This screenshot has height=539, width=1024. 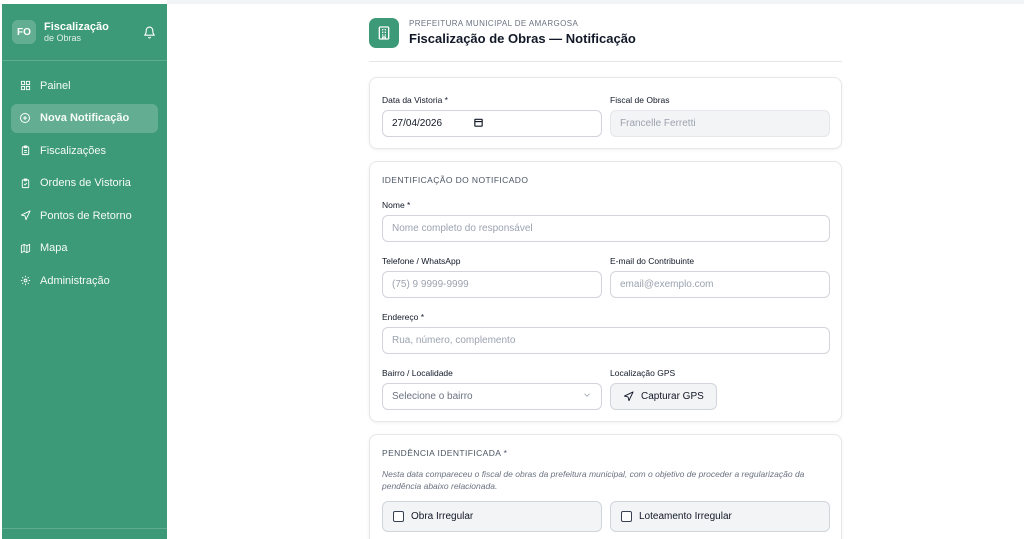 What do you see at coordinates (25, 183) in the screenshot?
I see `clipboard-check-icon` at bounding box center [25, 183].